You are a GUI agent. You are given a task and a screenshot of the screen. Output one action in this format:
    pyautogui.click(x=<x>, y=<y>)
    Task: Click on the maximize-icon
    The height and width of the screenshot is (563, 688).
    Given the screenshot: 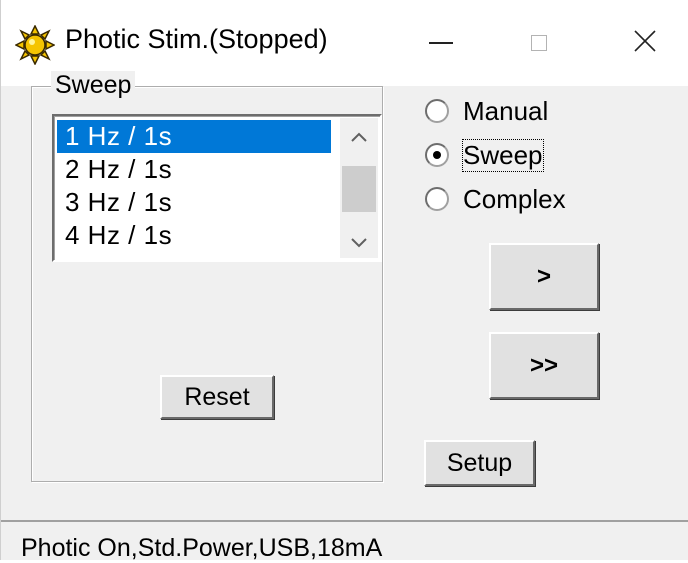 What is the action you would take?
    pyautogui.click(x=539, y=43)
    